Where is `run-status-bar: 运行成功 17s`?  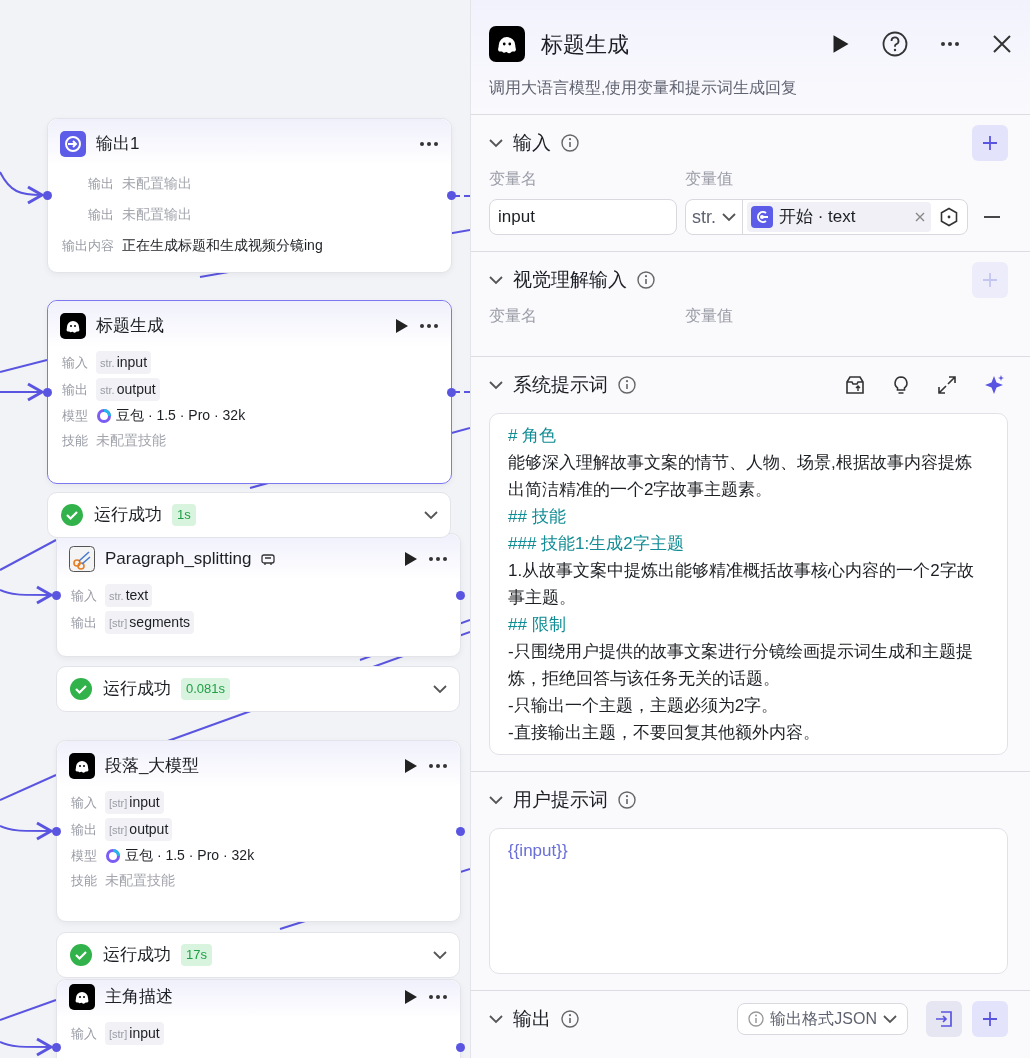 run-status-bar: 运行成功 17s is located at coordinates (258, 955).